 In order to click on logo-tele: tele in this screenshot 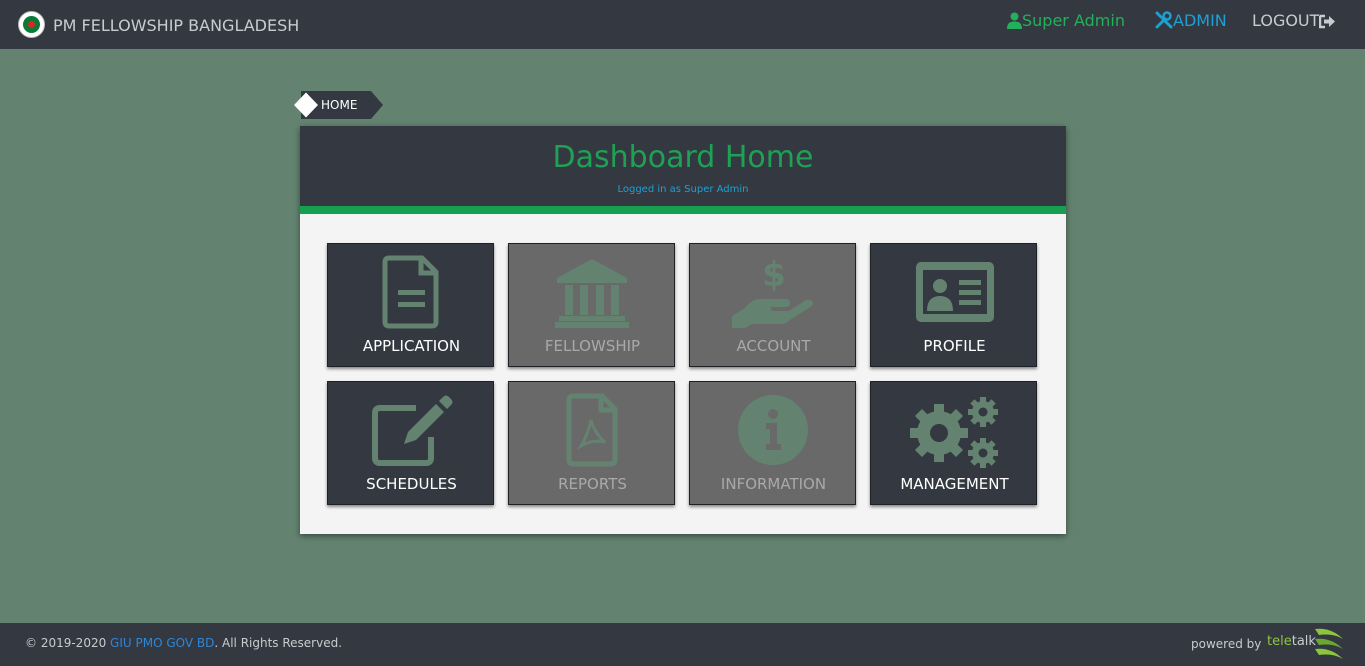, I will do `click(1279, 641)`.